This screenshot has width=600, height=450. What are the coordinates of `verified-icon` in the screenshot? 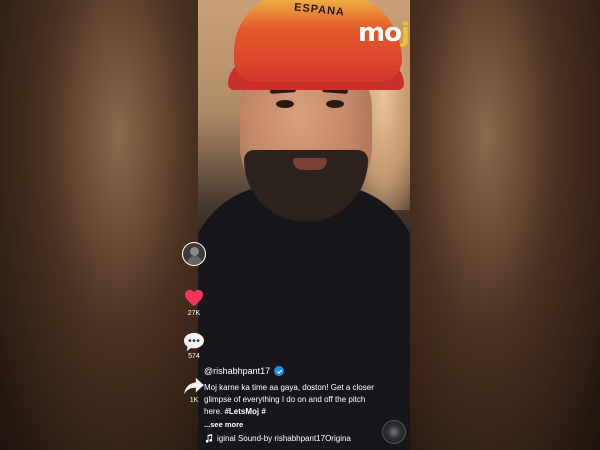 It's located at (279, 371).